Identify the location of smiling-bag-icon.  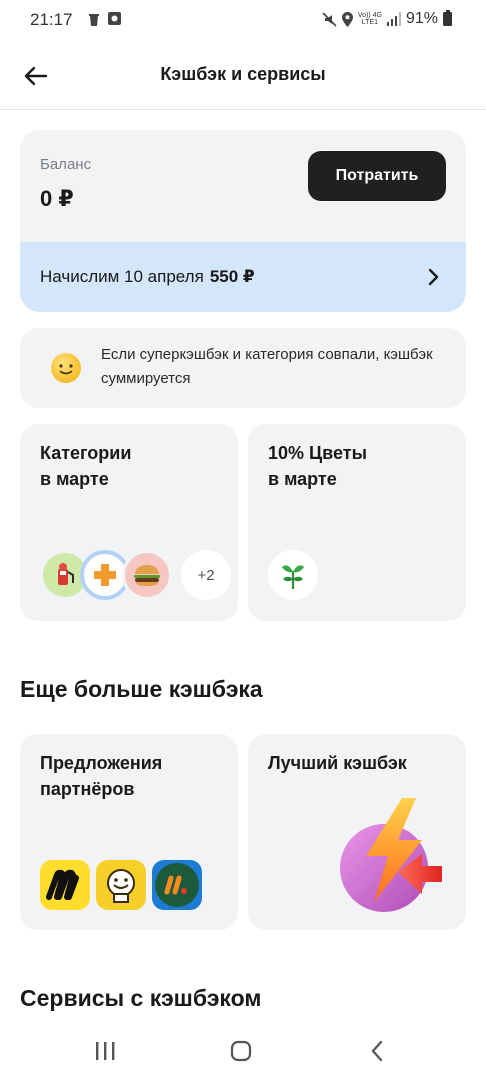
(121, 885).